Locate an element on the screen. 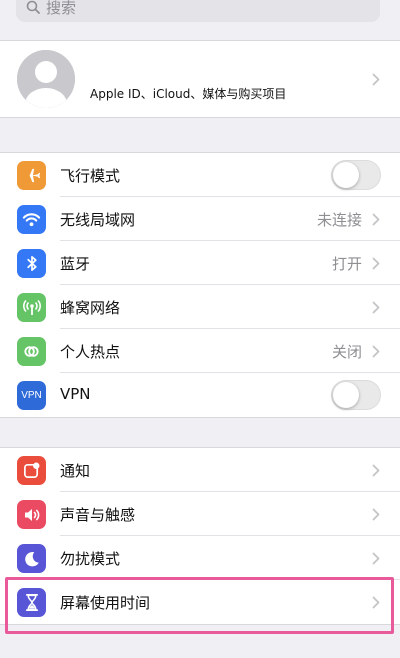 The height and width of the screenshot is (658, 400). airplane-icon is located at coordinates (31, 175).